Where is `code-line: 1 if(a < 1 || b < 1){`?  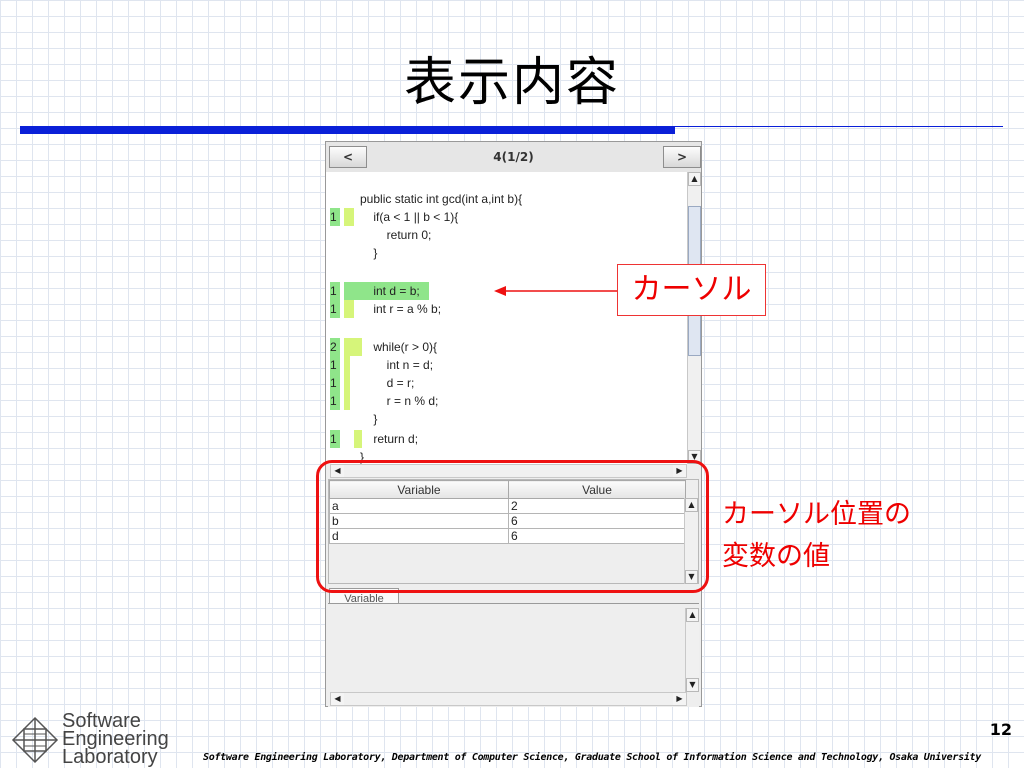
code-line: 1 if(a < 1 || b < 1){ is located at coordinates (506, 217).